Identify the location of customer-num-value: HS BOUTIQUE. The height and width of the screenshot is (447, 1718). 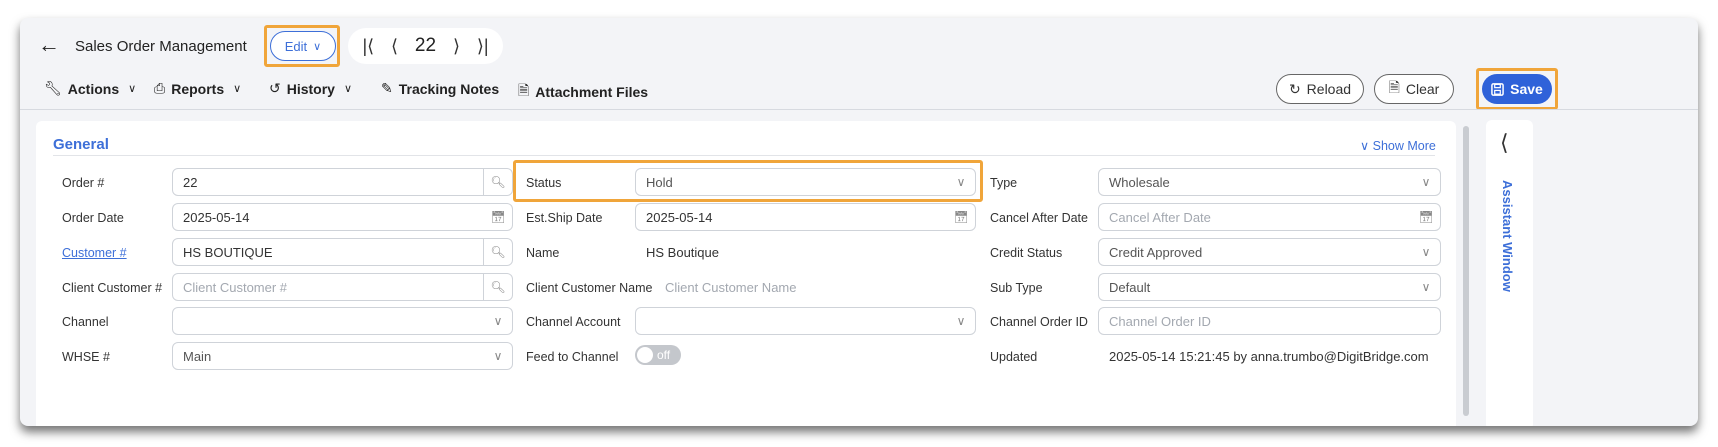
(228, 252).